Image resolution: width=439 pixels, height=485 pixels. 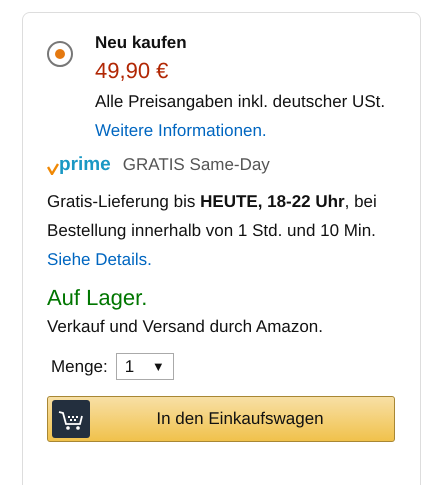 What do you see at coordinates (196, 165) in the screenshot?
I see `shipping-label: GRATIS Same-Day` at bounding box center [196, 165].